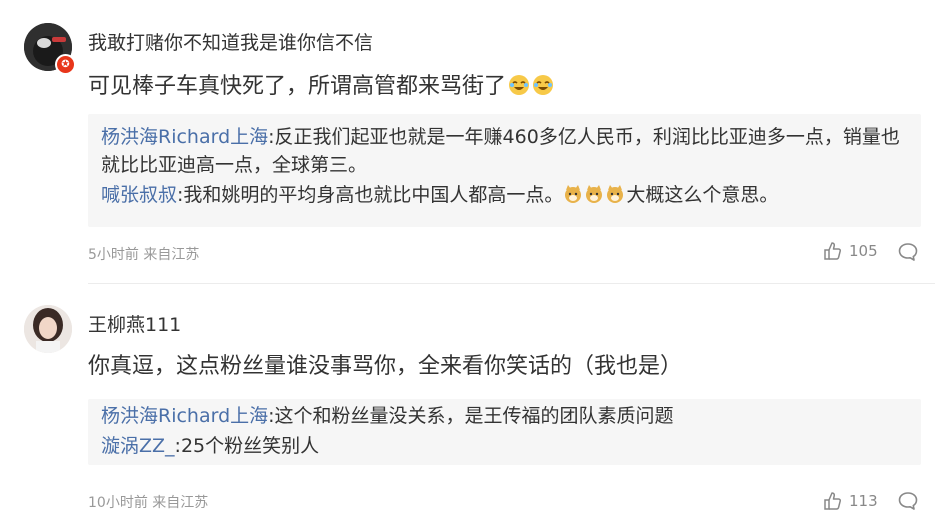  What do you see at coordinates (144, 255) in the screenshot?
I see `comment-meta: 5小时前 来自江苏` at bounding box center [144, 255].